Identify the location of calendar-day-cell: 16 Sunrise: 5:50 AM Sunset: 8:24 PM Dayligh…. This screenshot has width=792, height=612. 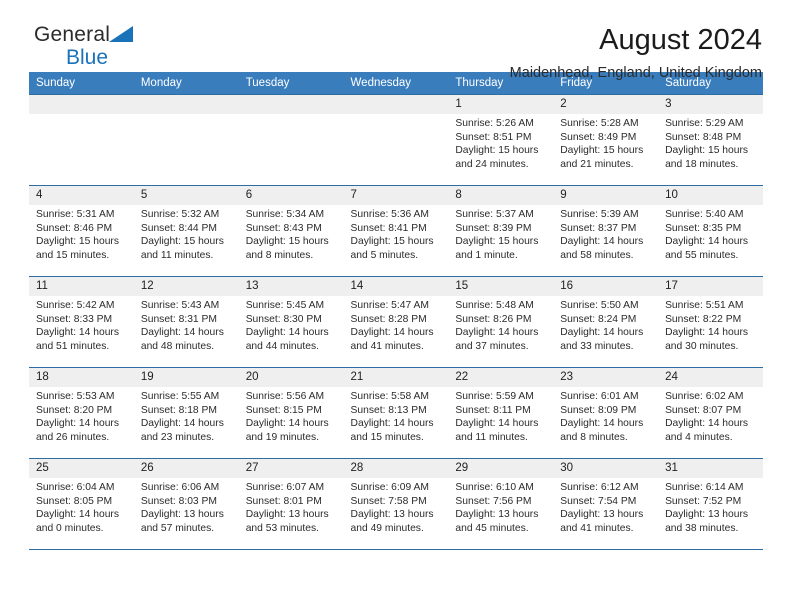
(606, 322).